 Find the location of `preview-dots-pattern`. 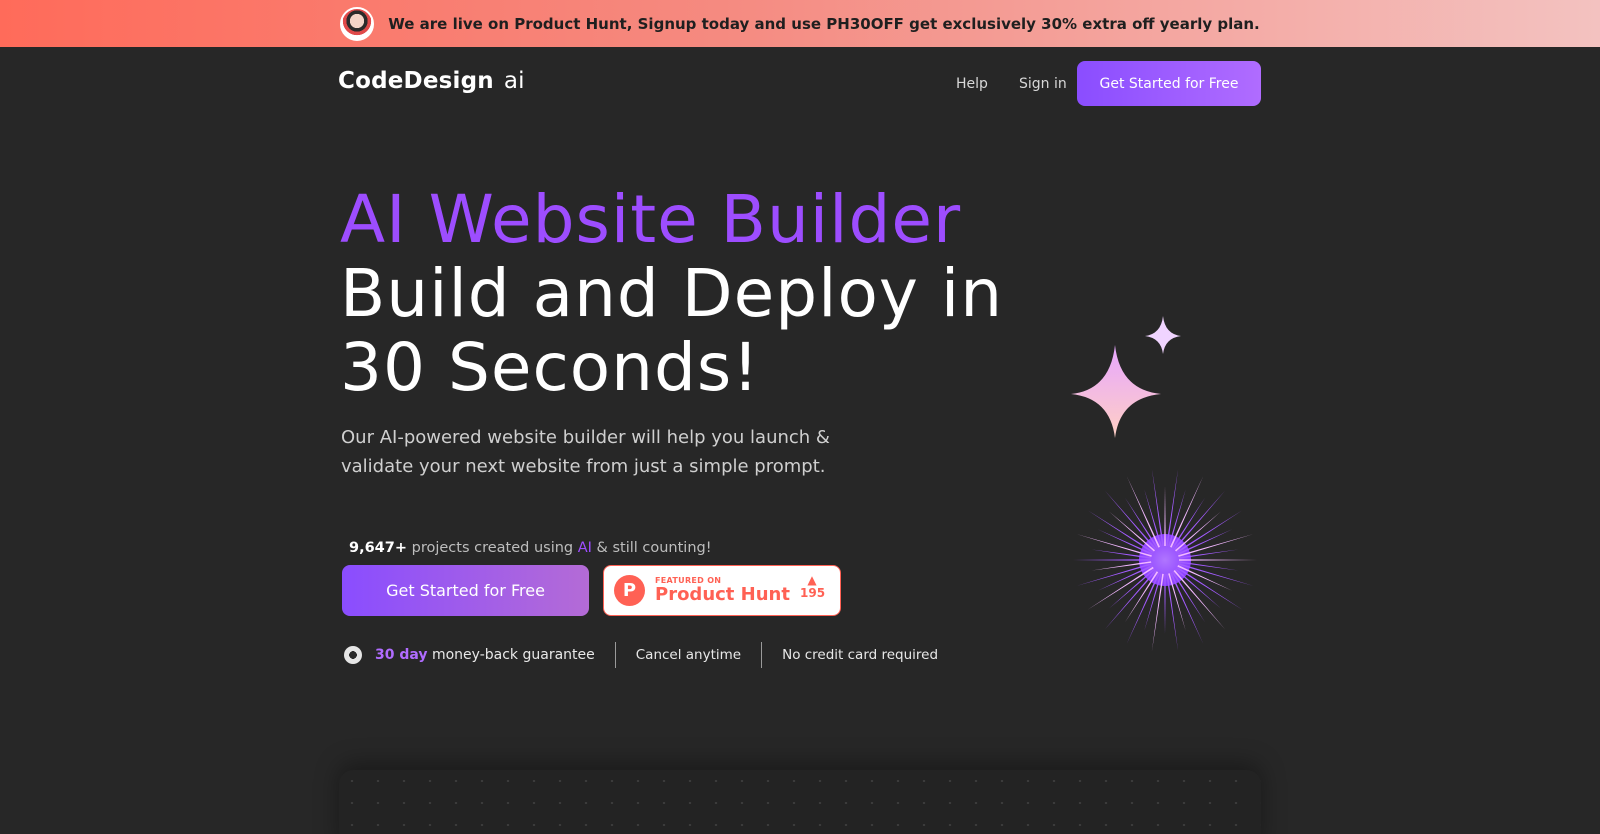

preview-dots-pattern is located at coordinates (800, 802).